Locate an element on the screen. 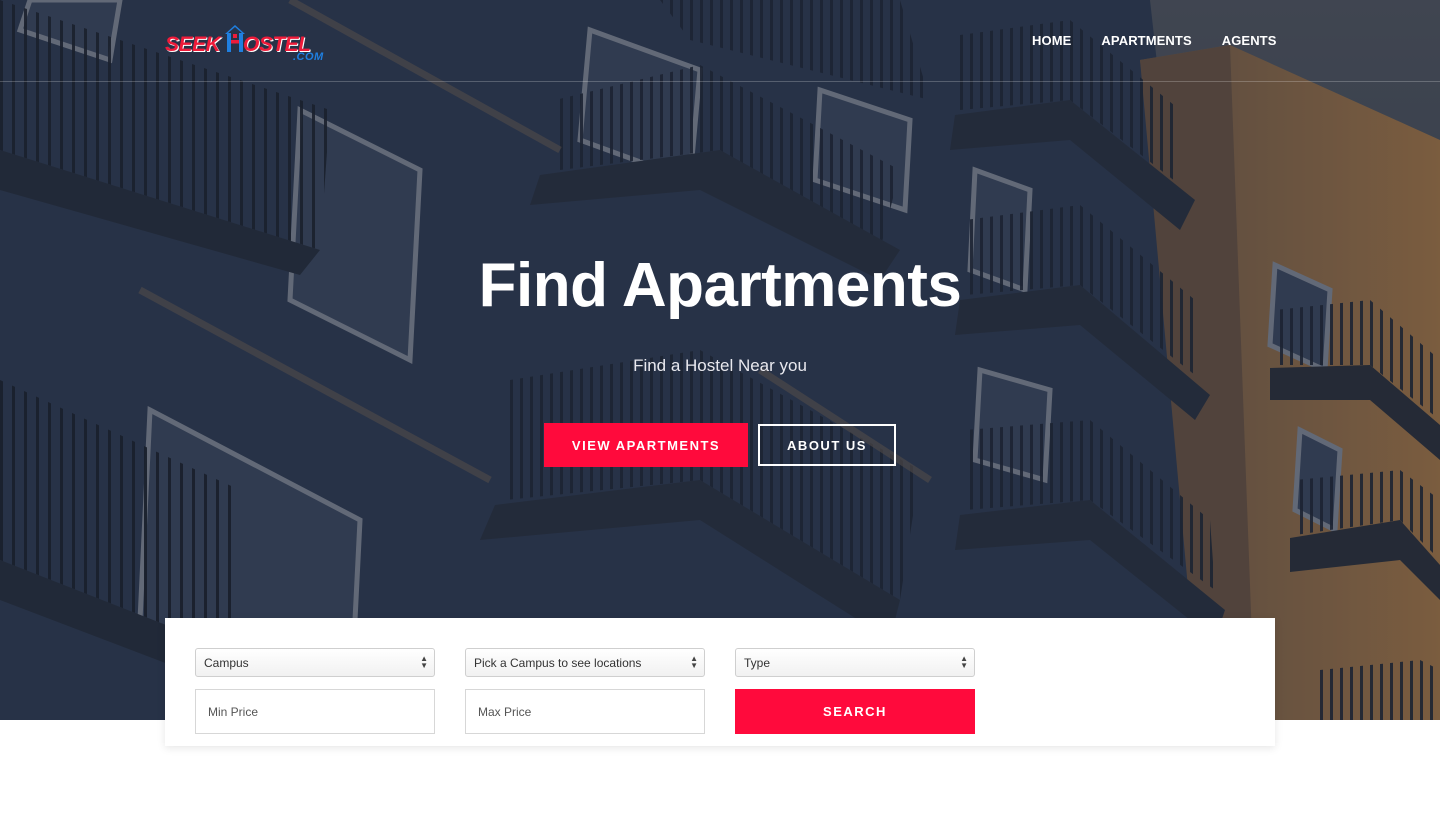 This screenshot has height=818, width=1440. min-price-placeholder: Min Price is located at coordinates (233, 712).